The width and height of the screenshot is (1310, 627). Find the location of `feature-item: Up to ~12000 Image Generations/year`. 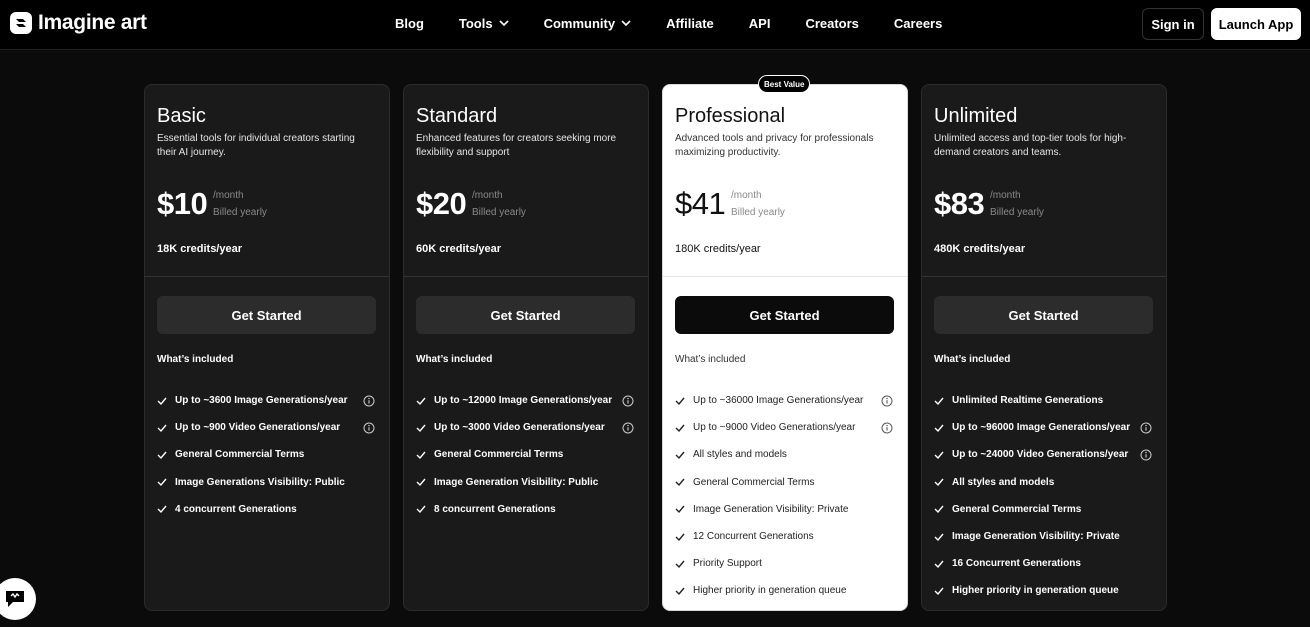

feature-item: Up to ~12000 Image Generations/year is located at coordinates (528, 400).